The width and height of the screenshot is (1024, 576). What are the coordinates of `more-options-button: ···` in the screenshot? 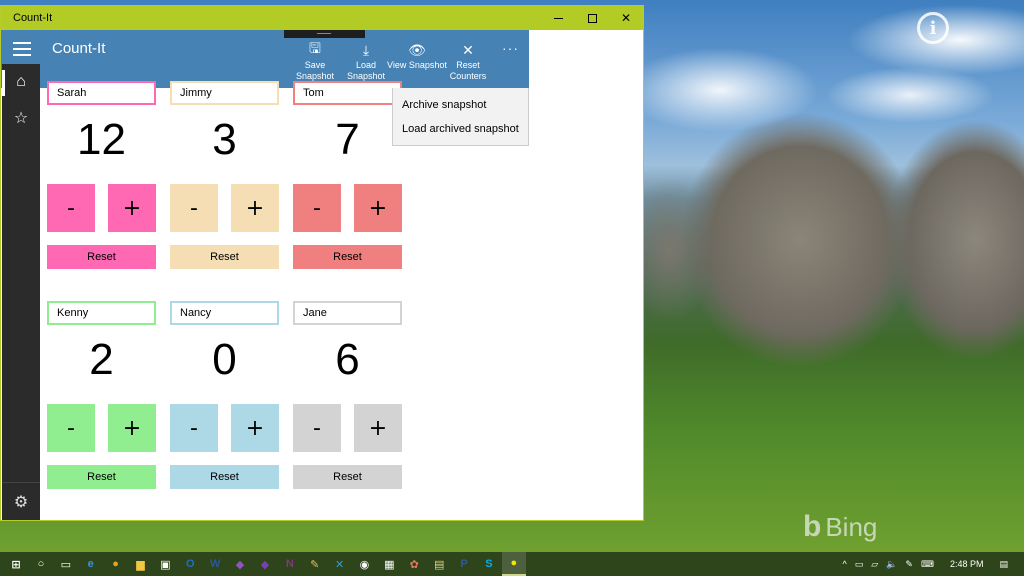 It's located at (510, 48).